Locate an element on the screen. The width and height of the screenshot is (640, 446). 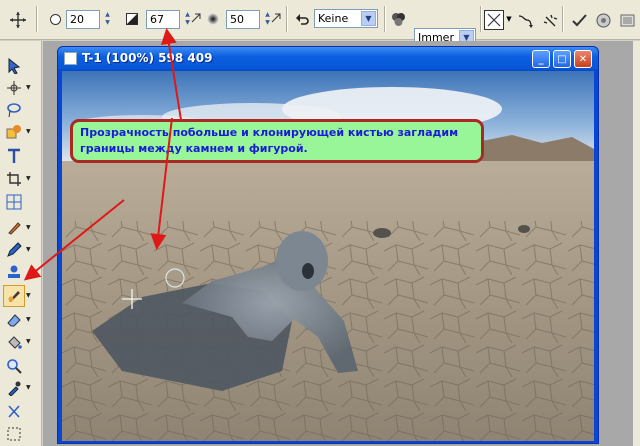
mode-select-value: Keine is located at coordinates (333, 18).